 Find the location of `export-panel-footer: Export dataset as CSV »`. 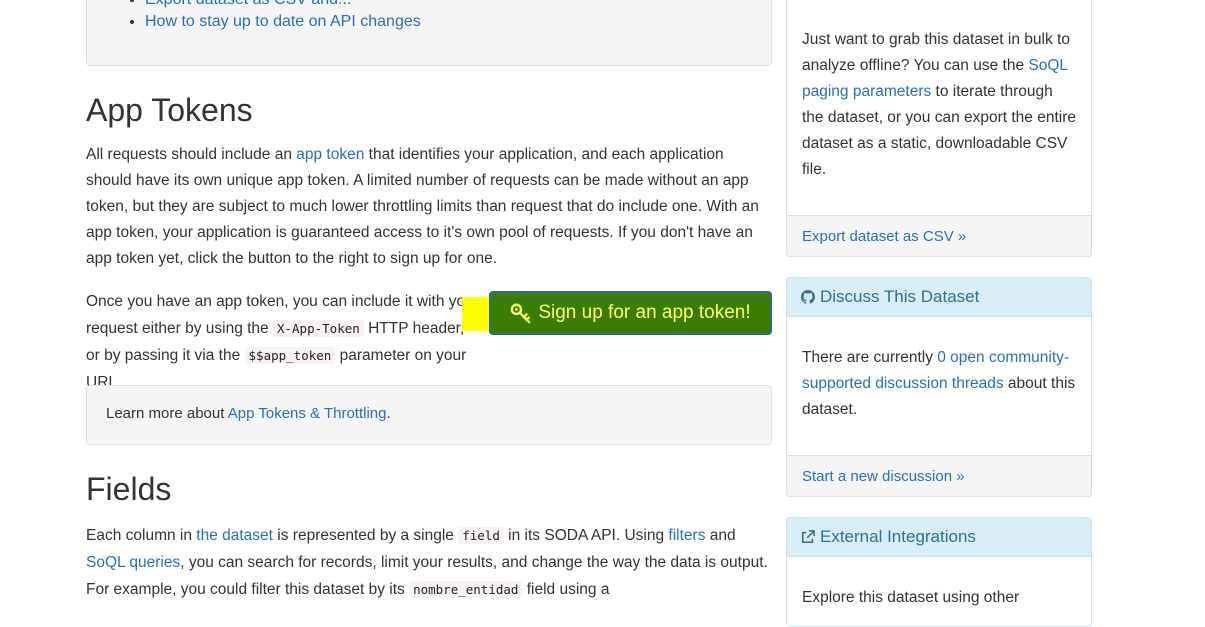

export-panel-footer: Export dataset as CSV » is located at coordinates (939, 235).